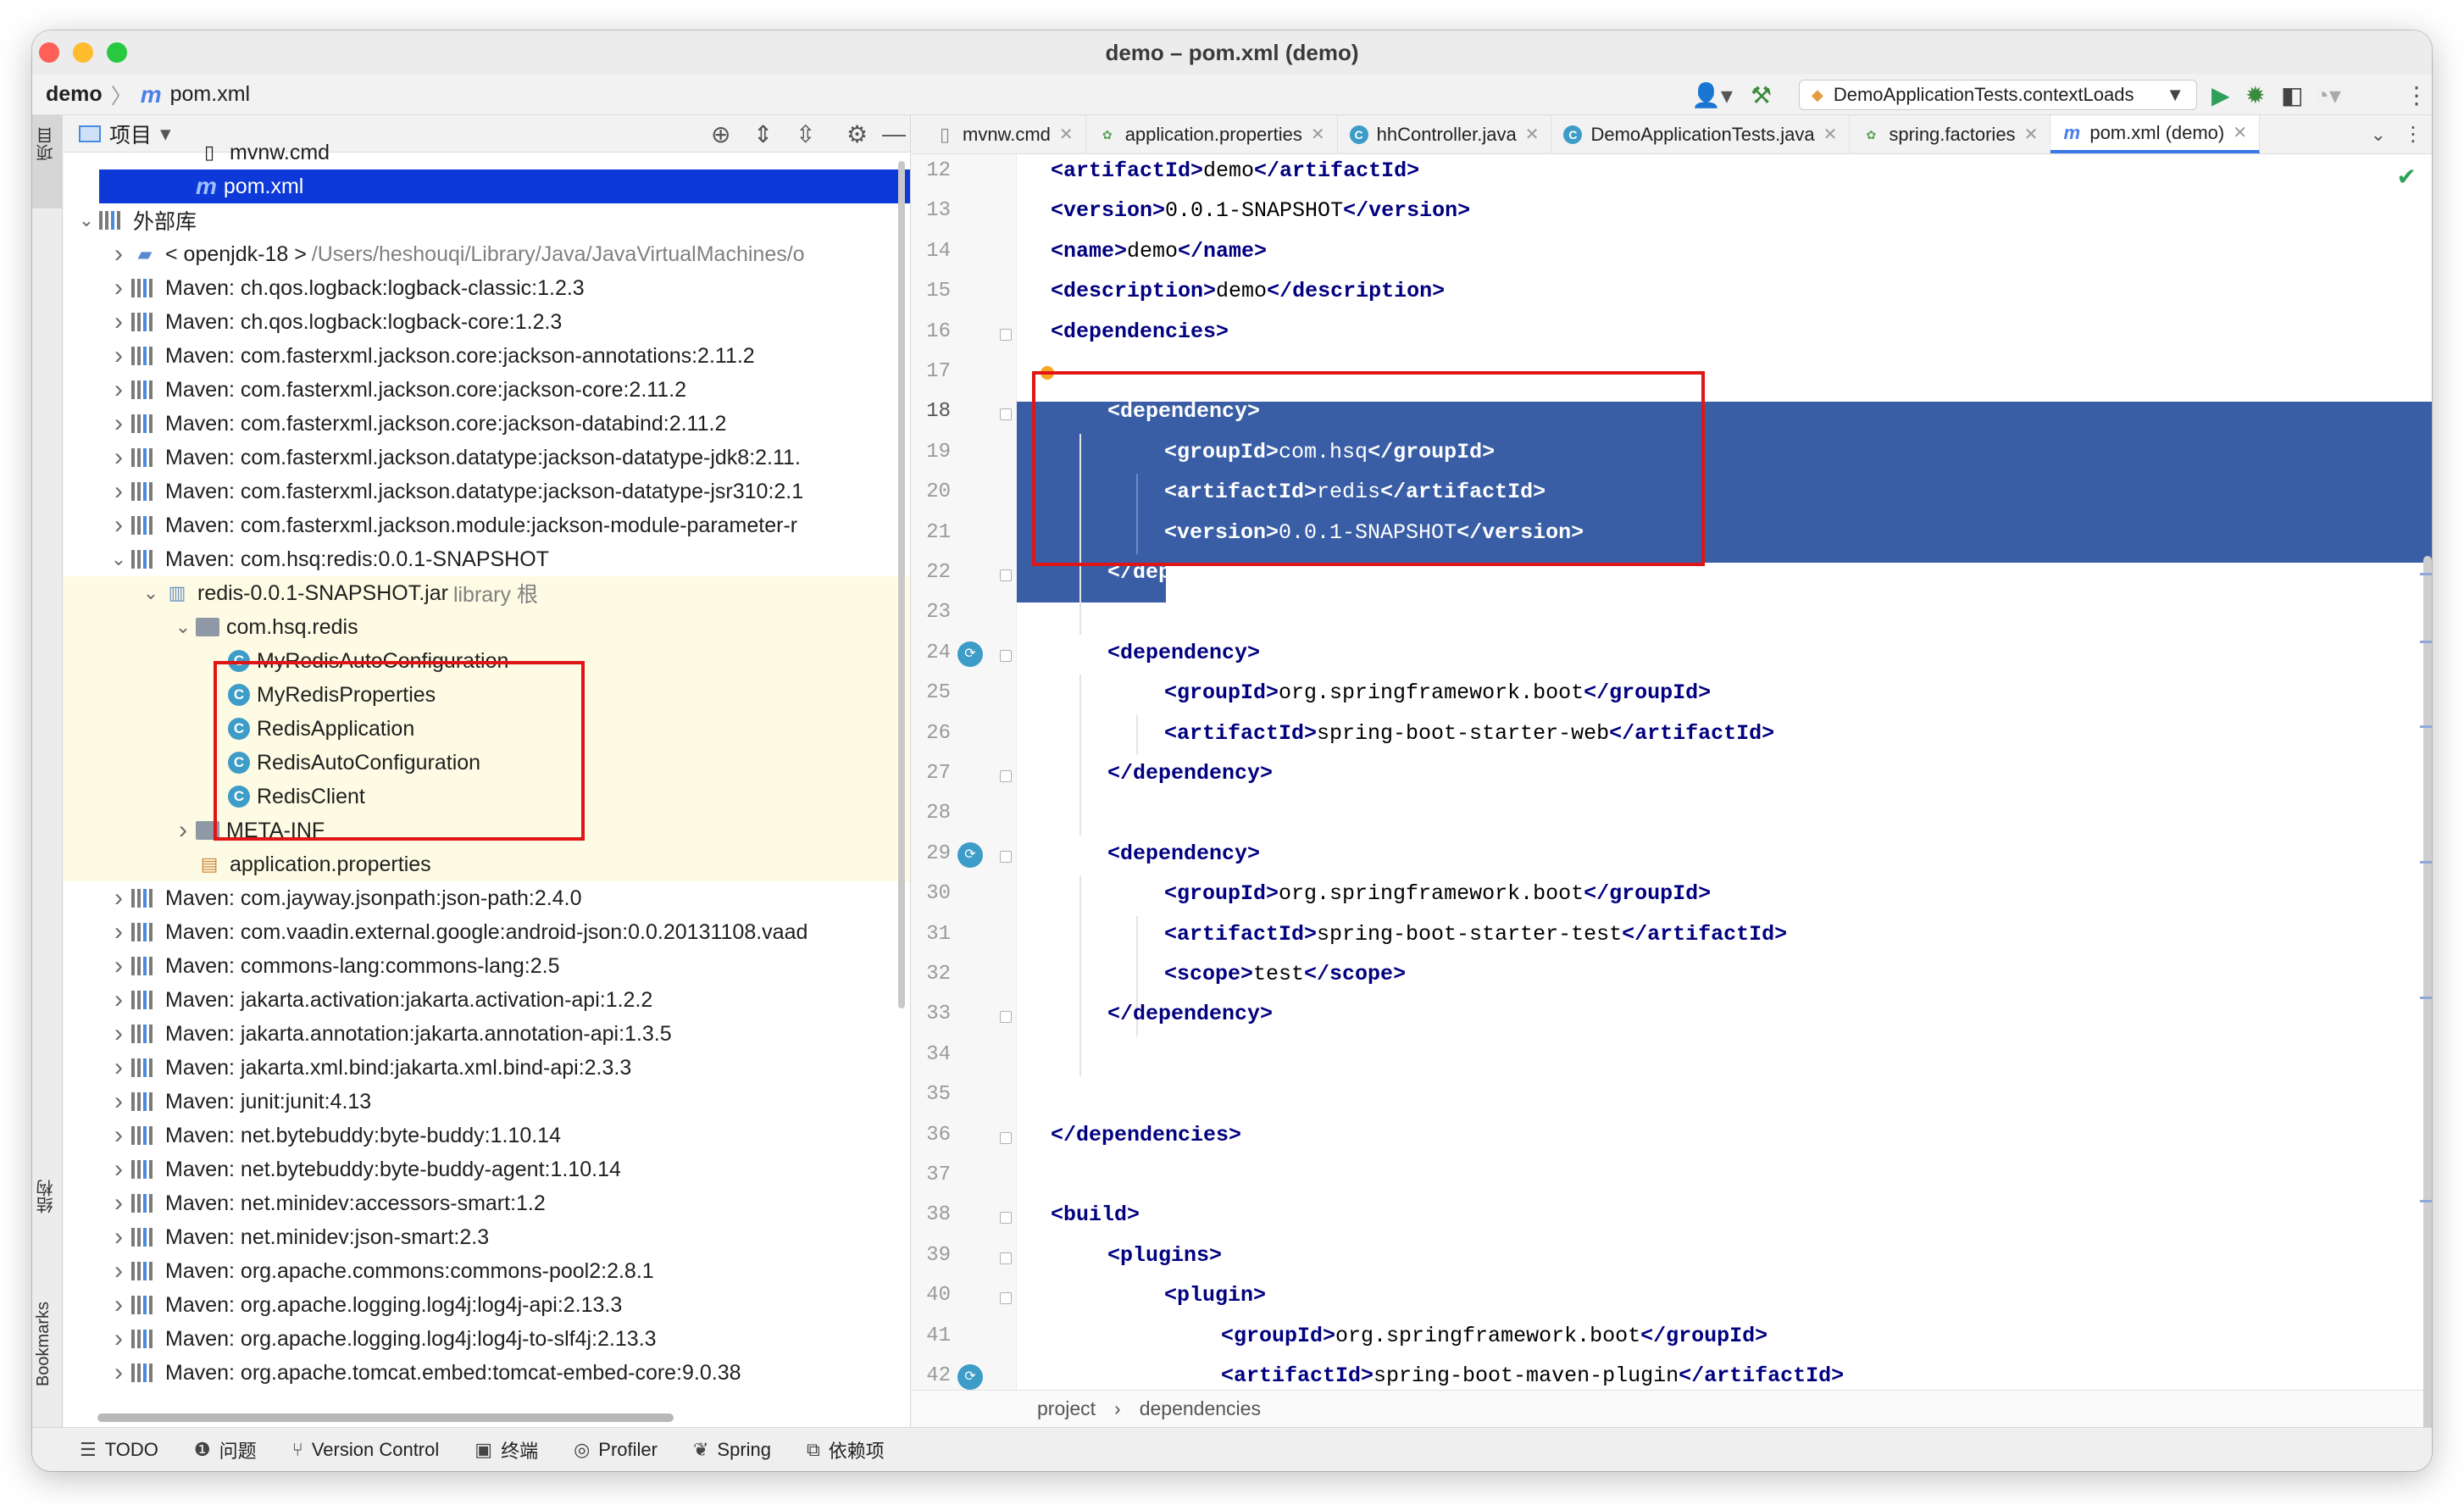 This screenshot has height=1505, width=2464. Describe the element at coordinates (385, 1417) in the screenshot. I see `tree-horizontal-scrollbar` at that location.